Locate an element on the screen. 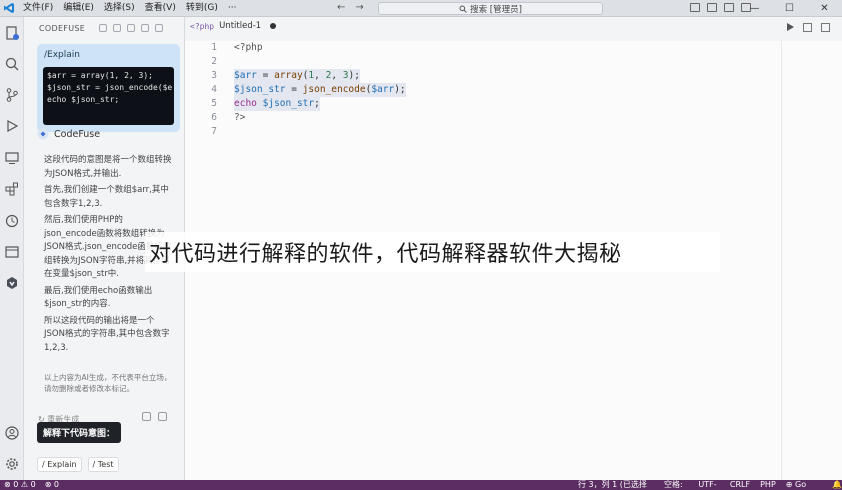 Image resolution: width=842 pixels, height=490 pixels. new-chat-icon is located at coordinates (103, 28).